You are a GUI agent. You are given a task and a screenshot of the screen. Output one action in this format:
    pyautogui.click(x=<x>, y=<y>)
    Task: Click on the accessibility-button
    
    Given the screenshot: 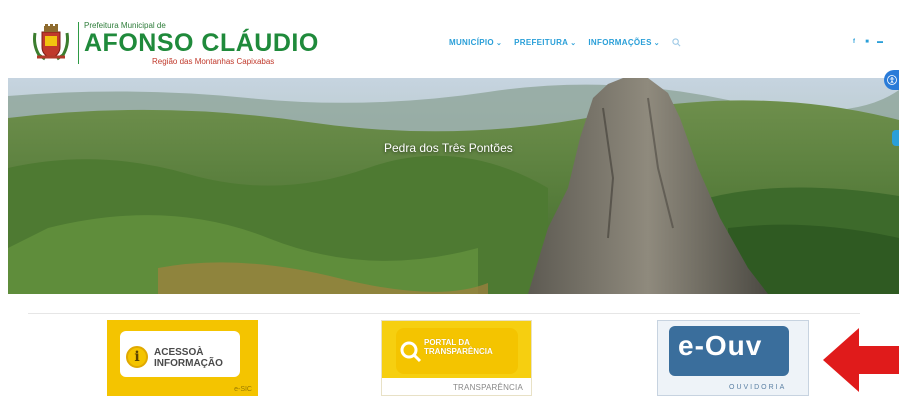 What is the action you would take?
    pyautogui.click(x=891, y=80)
    